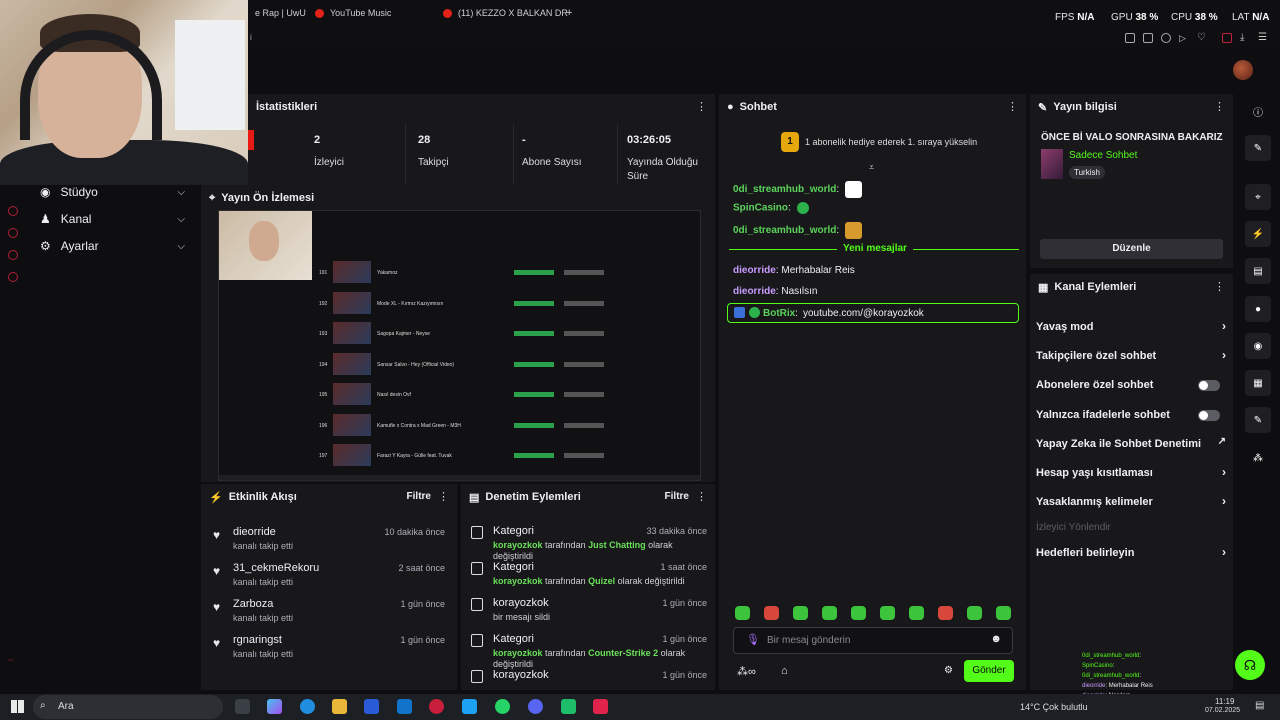 This screenshot has width=1280, height=720. I want to click on discord-icon, so click(535, 706).